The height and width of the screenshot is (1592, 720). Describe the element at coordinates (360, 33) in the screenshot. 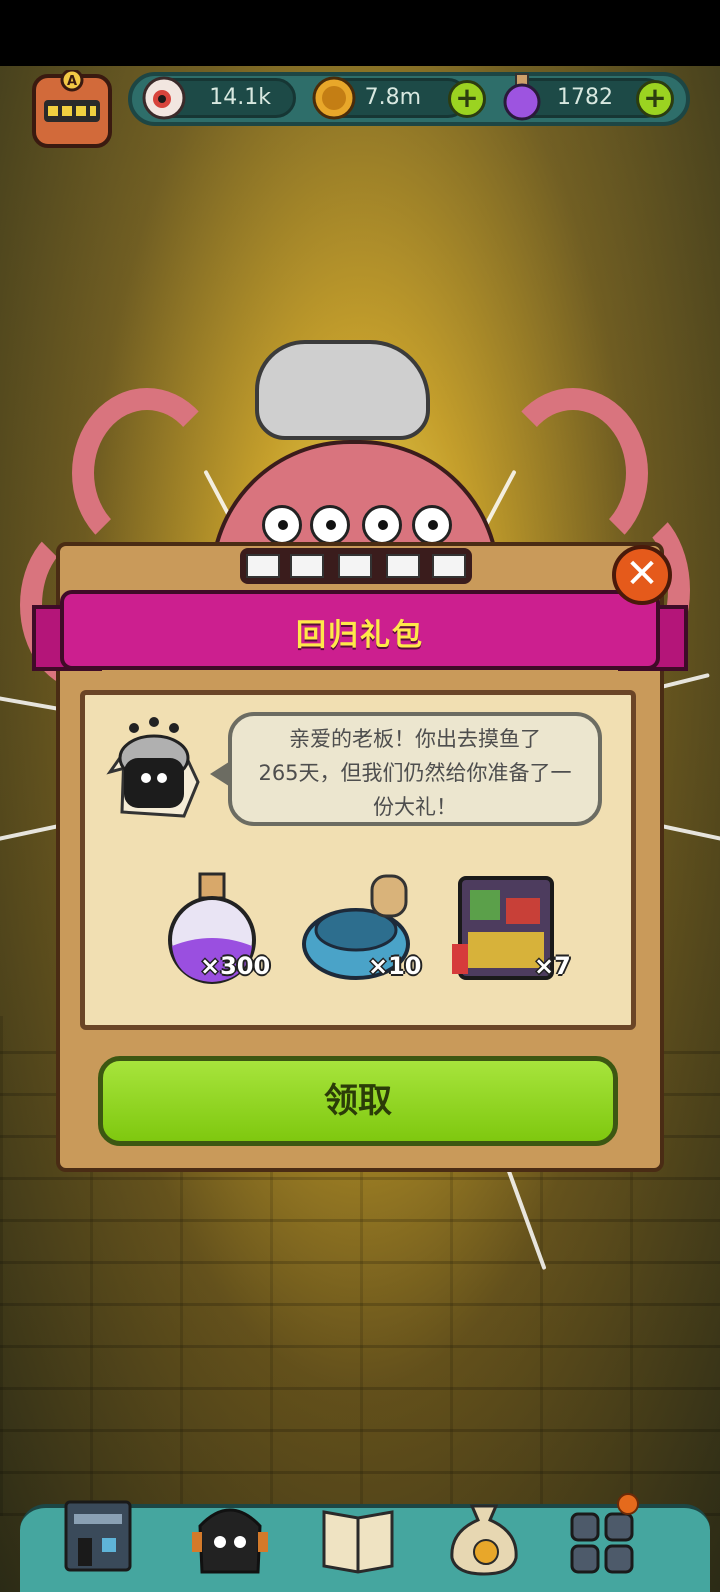

I see `status-bar` at that location.